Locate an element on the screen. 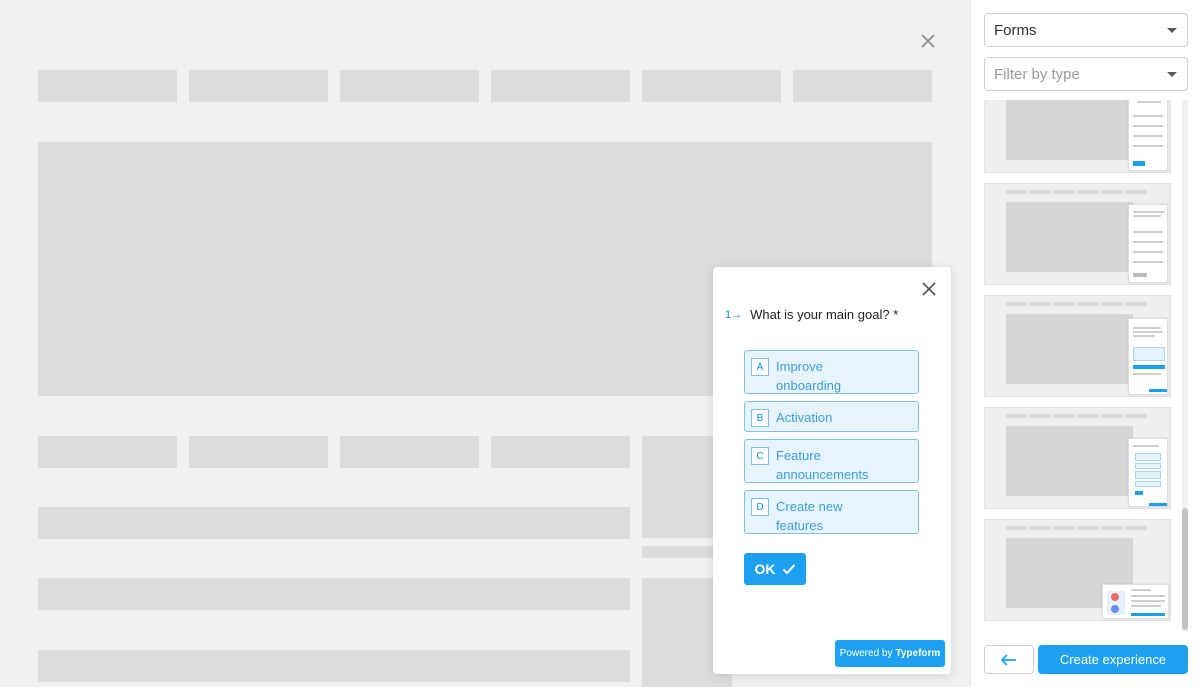  ok-button: OK is located at coordinates (775, 569).